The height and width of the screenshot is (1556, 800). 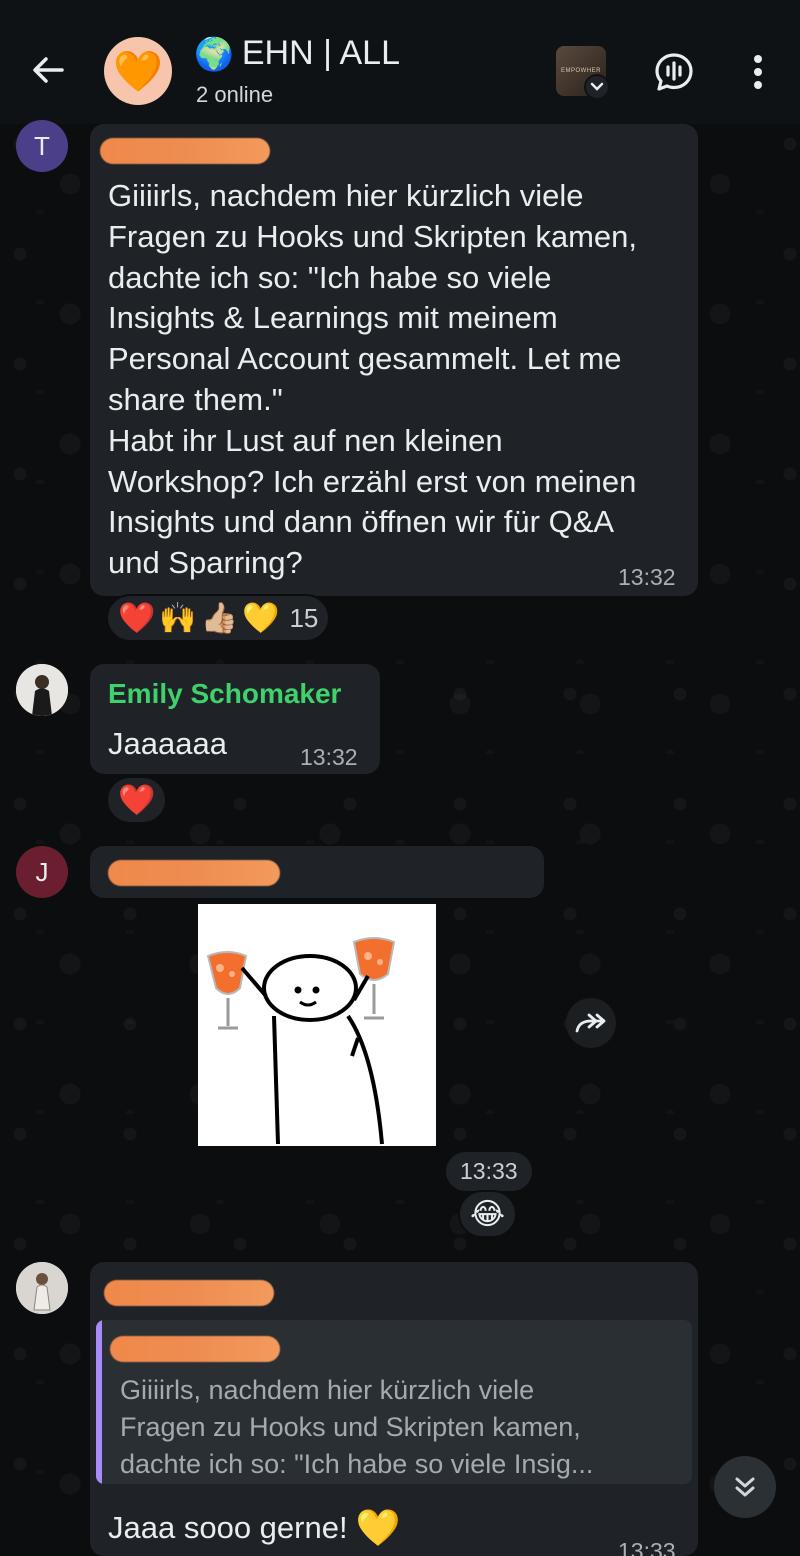 I want to click on cheers-sticker-icon, so click(x=301, y=1041).